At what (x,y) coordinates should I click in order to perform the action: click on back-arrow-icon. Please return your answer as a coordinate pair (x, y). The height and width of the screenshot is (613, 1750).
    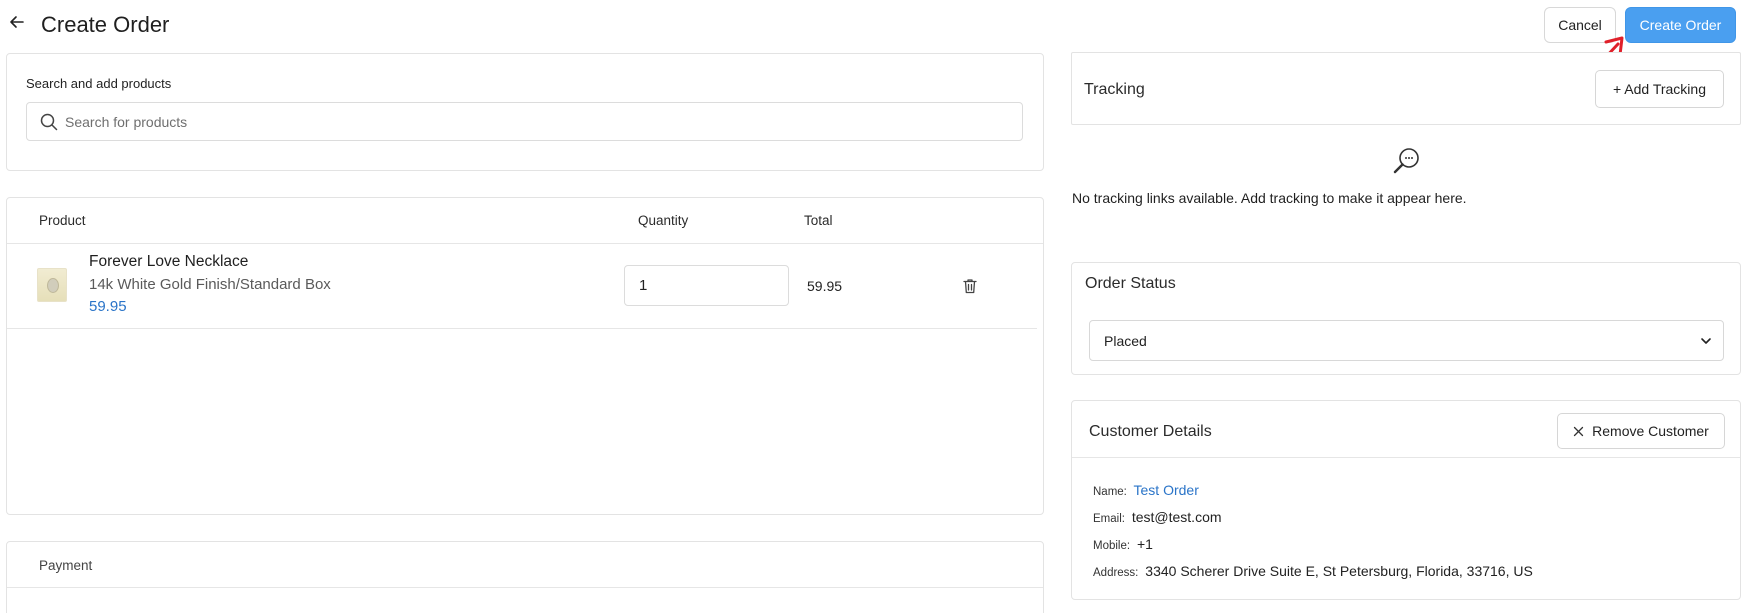
    Looking at the image, I should click on (17, 22).